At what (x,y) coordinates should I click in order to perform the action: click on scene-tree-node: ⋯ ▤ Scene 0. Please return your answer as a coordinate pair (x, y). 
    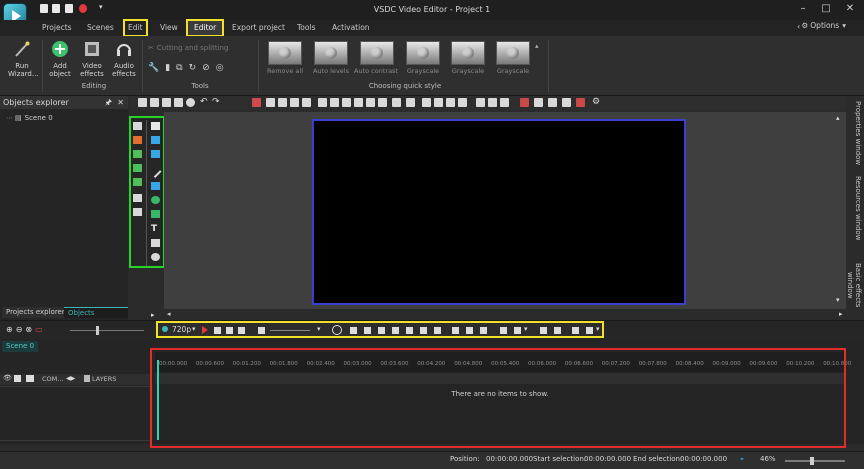
    Looking at the image, I should click on (29, 118).